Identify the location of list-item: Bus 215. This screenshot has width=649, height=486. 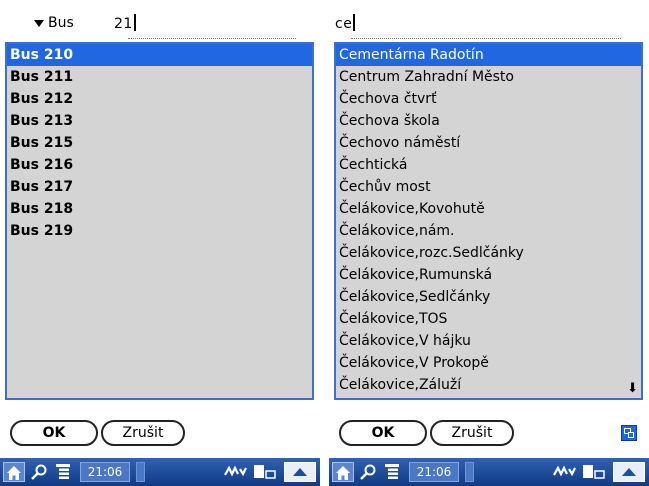
(159, 143).